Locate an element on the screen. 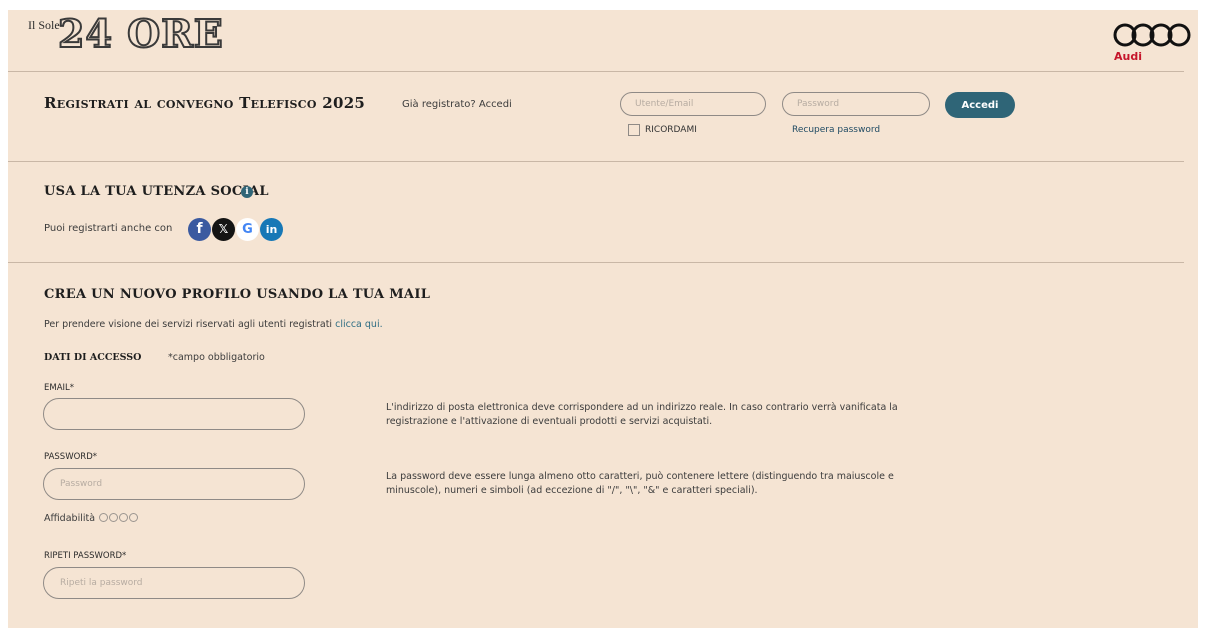  strength-dots is located at coordinates (118, 518).